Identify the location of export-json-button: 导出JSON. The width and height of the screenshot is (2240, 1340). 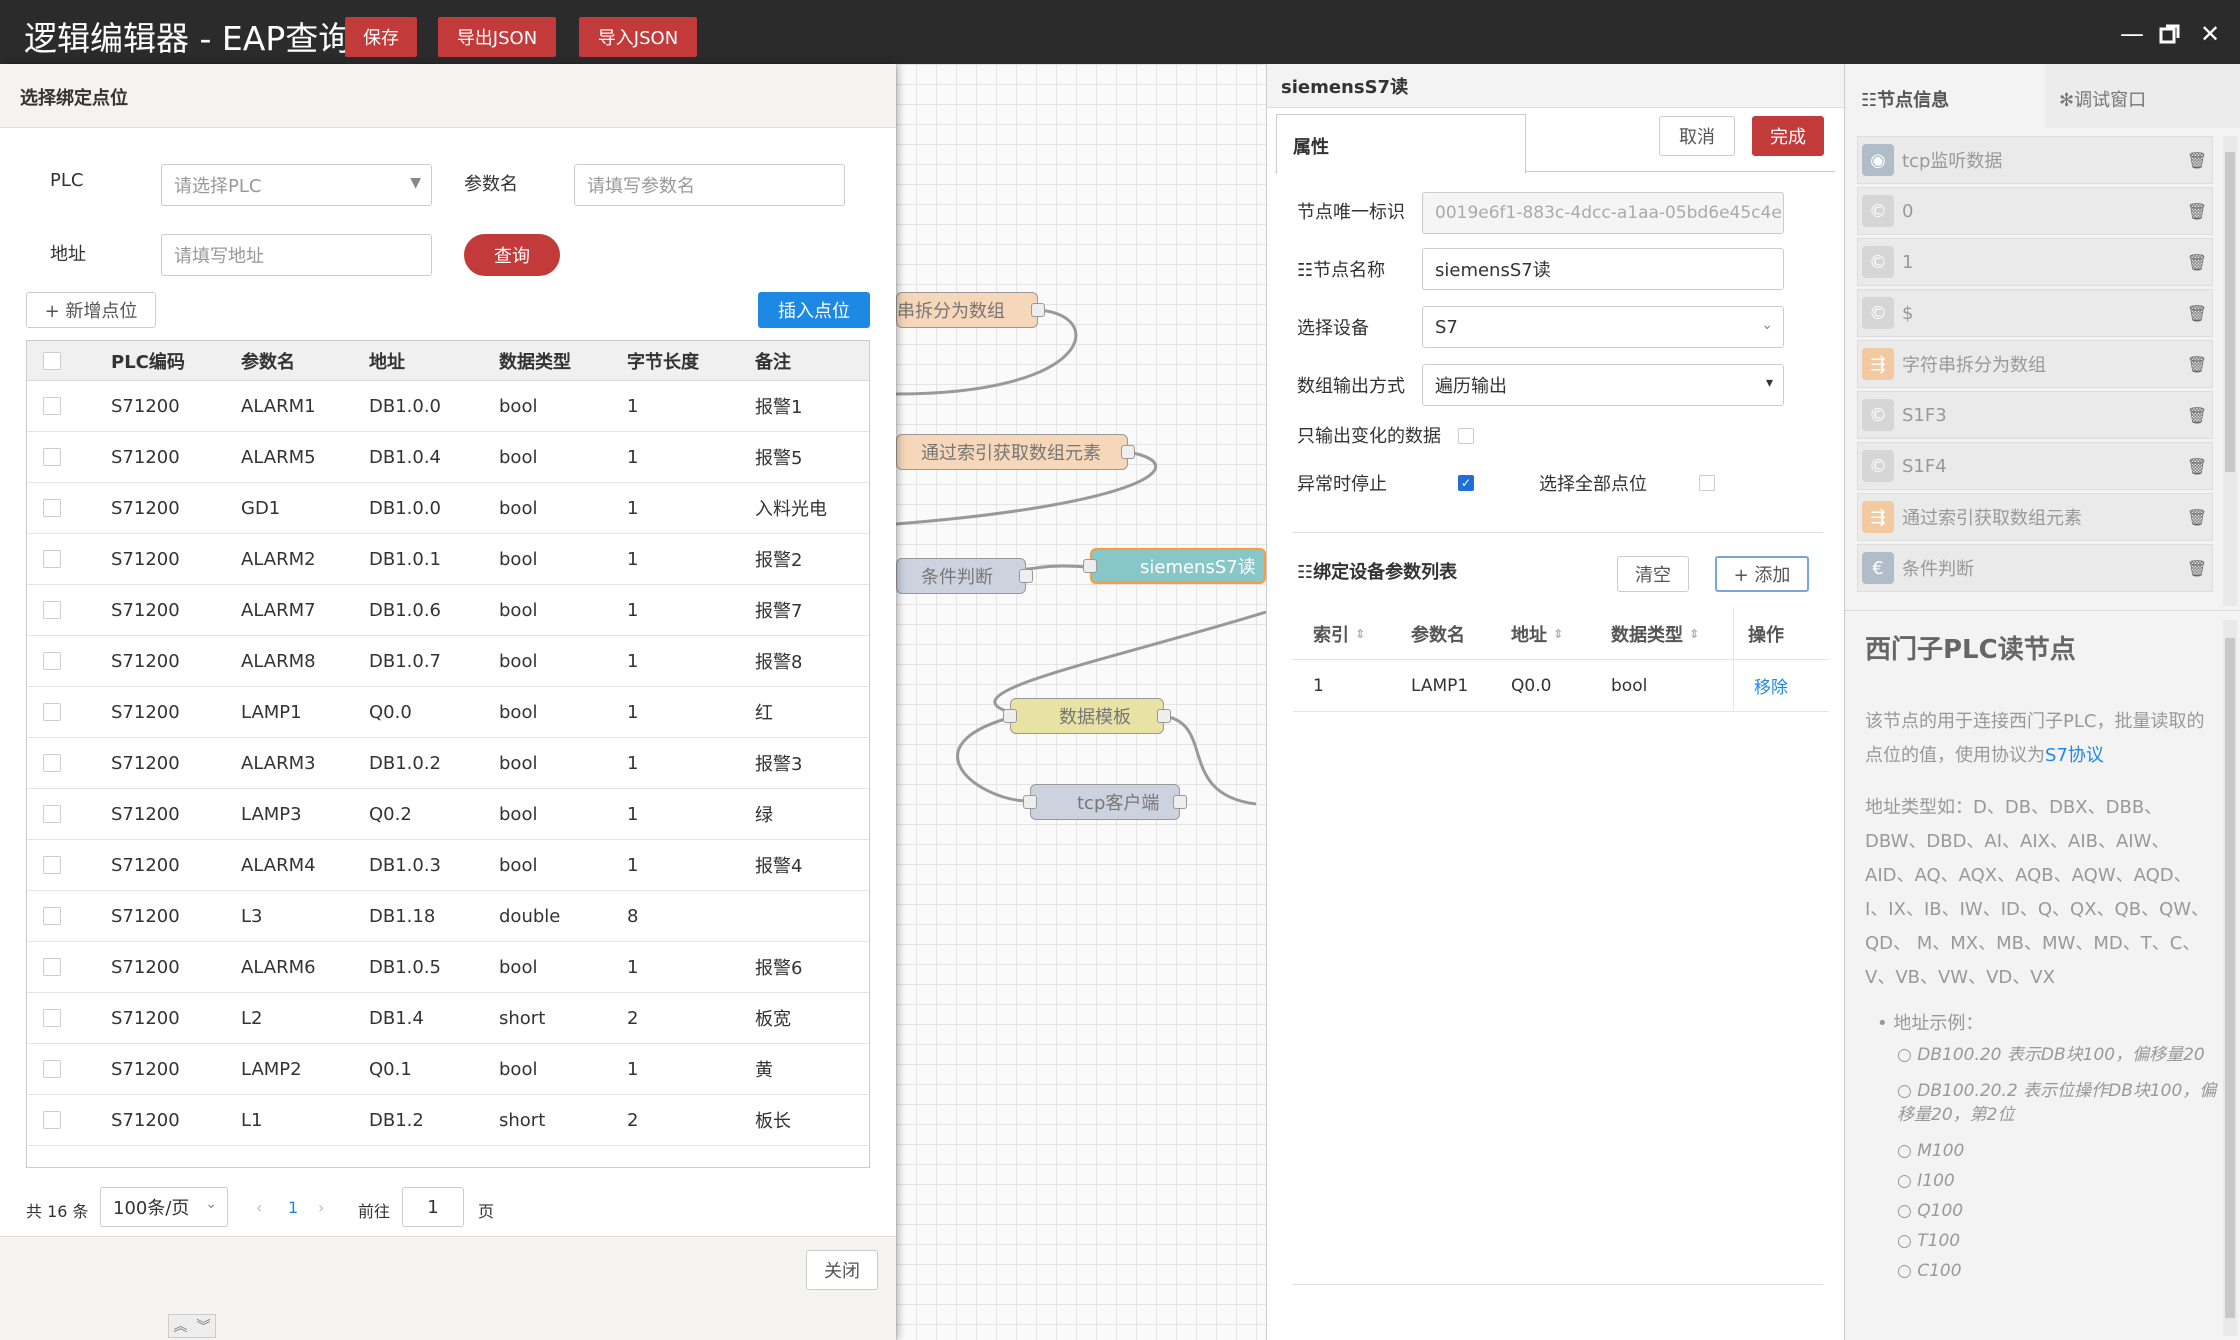
(497, 37).